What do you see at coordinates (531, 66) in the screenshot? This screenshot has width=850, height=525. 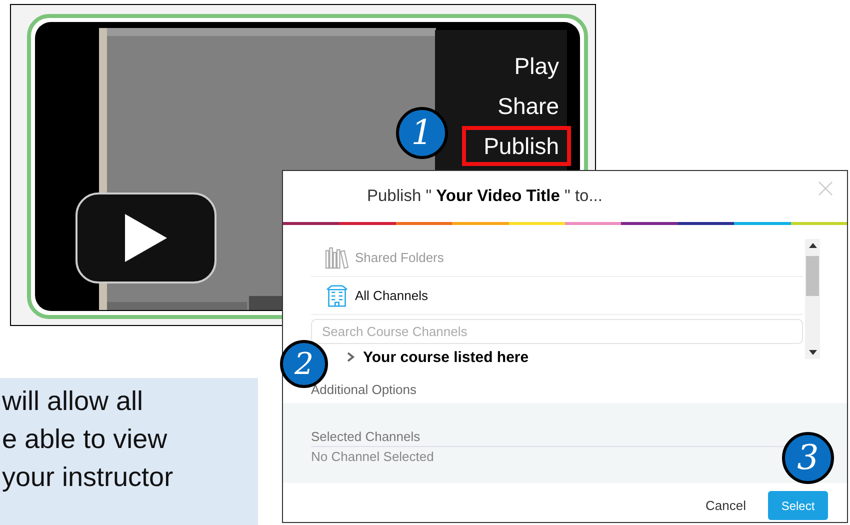 I see `menu-item: Play` at bounding box center [531, 66].